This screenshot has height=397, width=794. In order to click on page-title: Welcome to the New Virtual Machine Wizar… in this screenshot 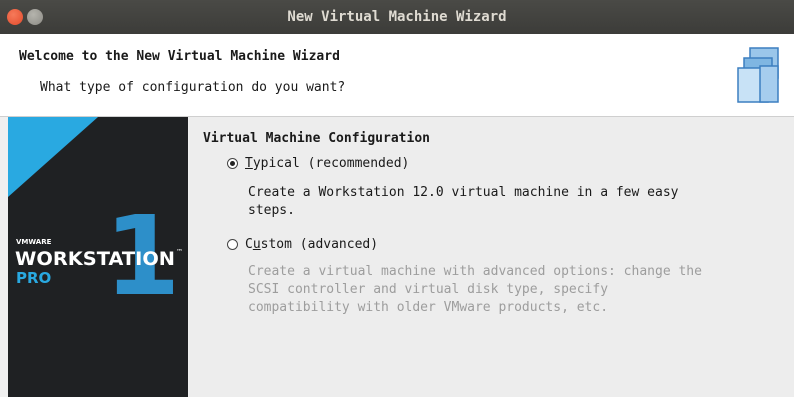, I will do `click(179, 56)`.